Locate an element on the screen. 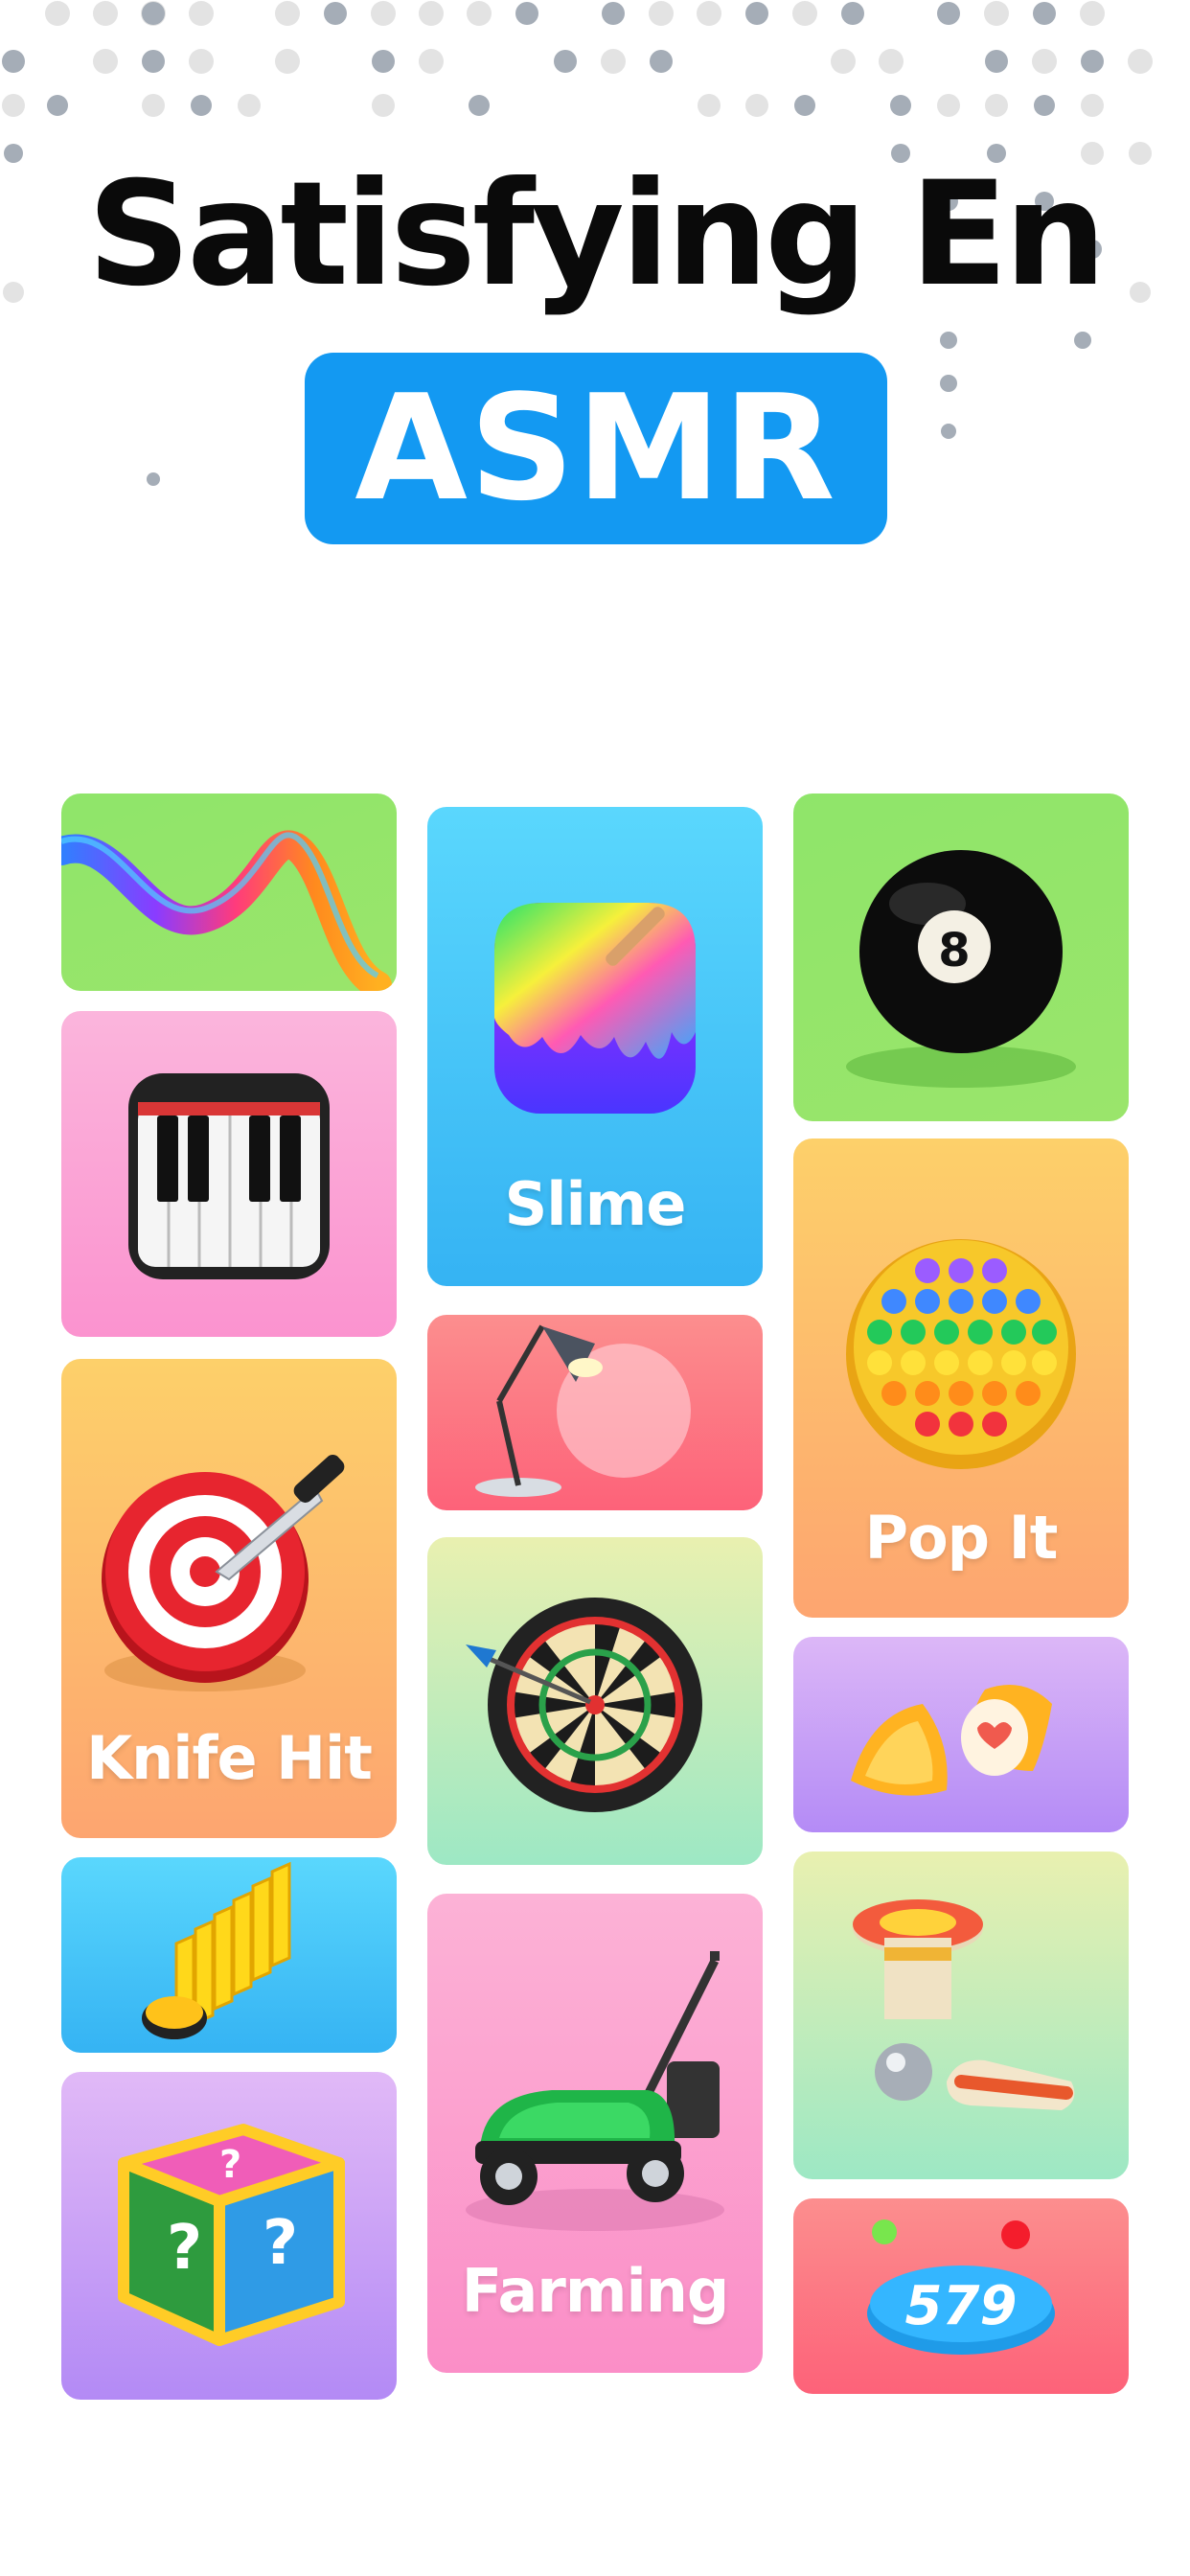 The height and width of the screenshot is (2576, 1190). tile-label: Farming is located at coordinates (595, 2291).